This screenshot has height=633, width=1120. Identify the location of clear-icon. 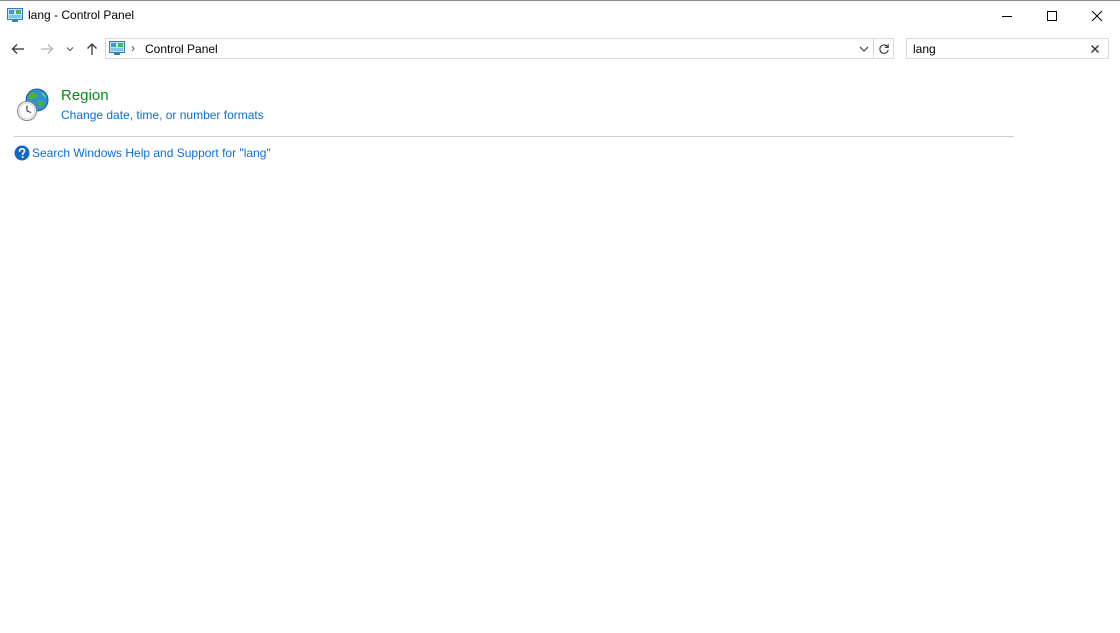
(1095, 49).